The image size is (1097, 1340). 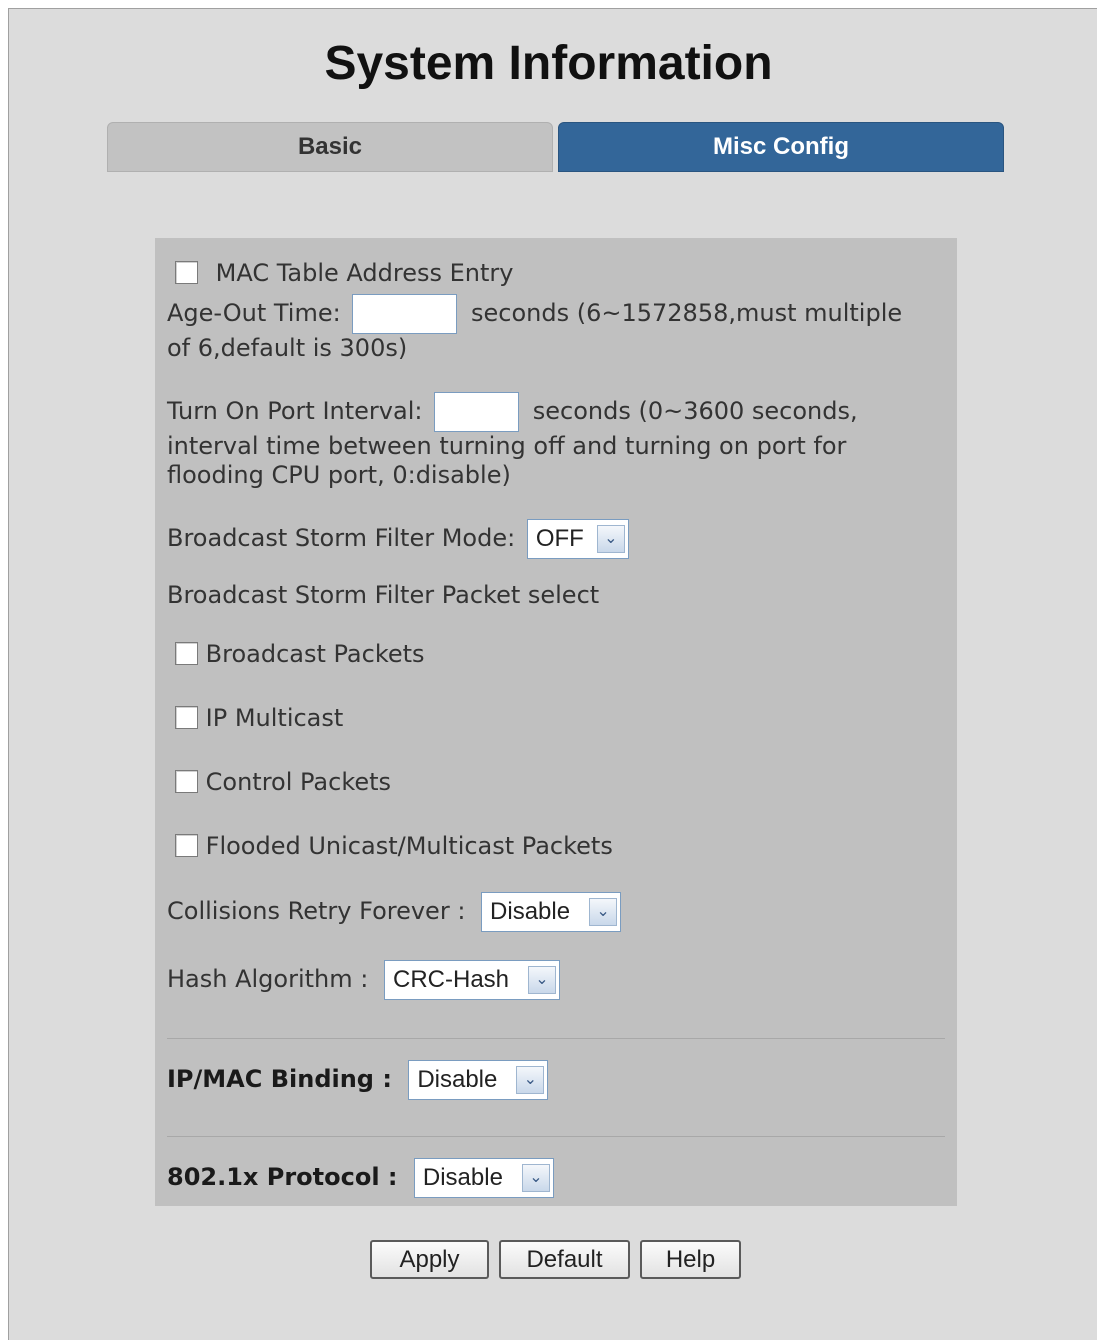 I want to click on mac-table-row: MAC Table Address Entry, so click(x=344, y=273).